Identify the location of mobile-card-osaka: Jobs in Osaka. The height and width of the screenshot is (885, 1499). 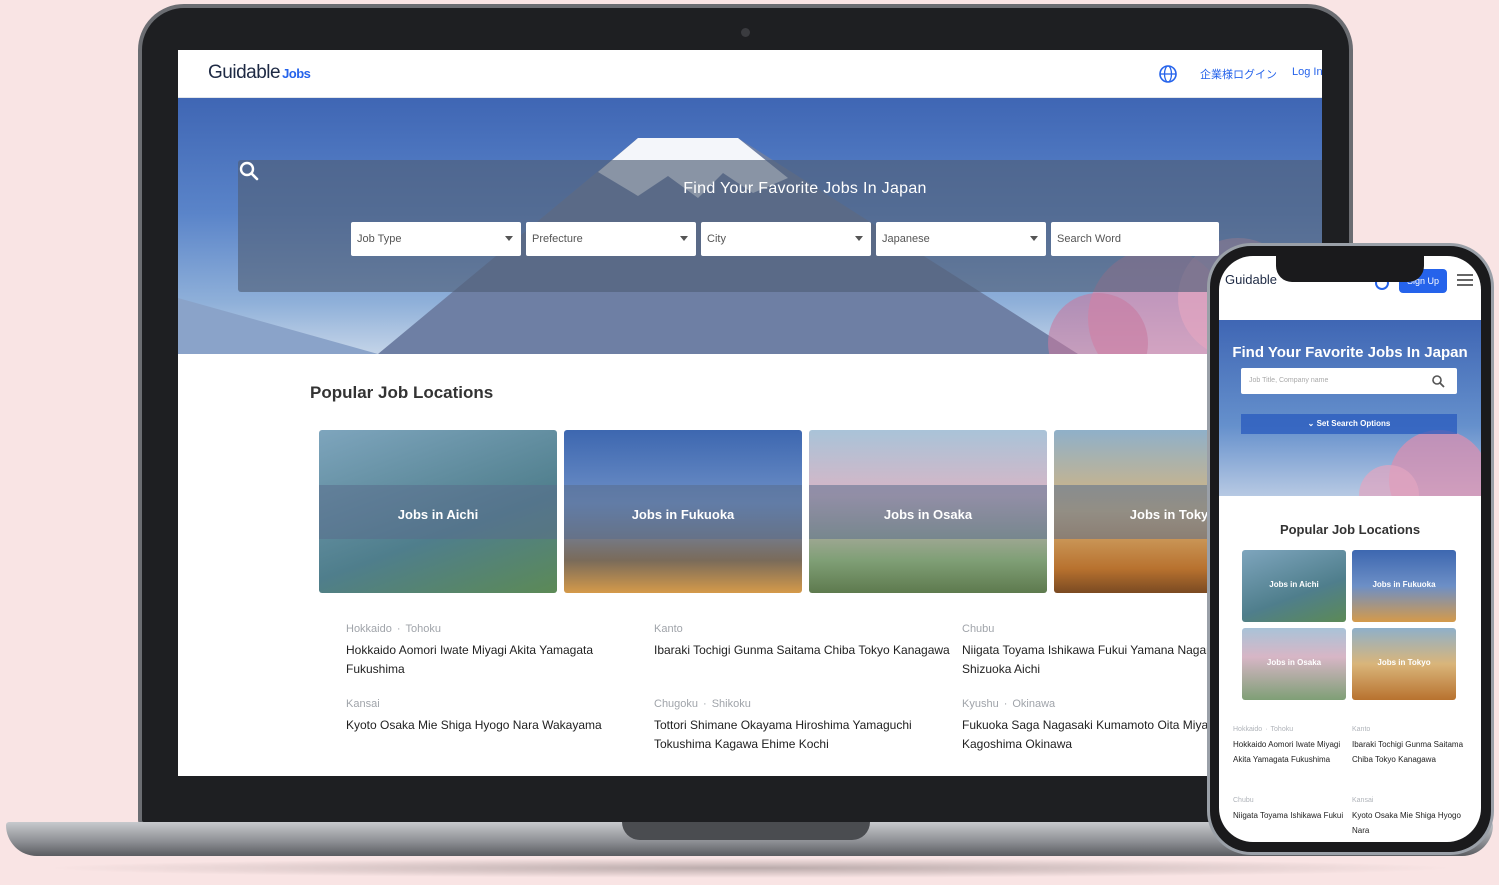
(1294, 664).